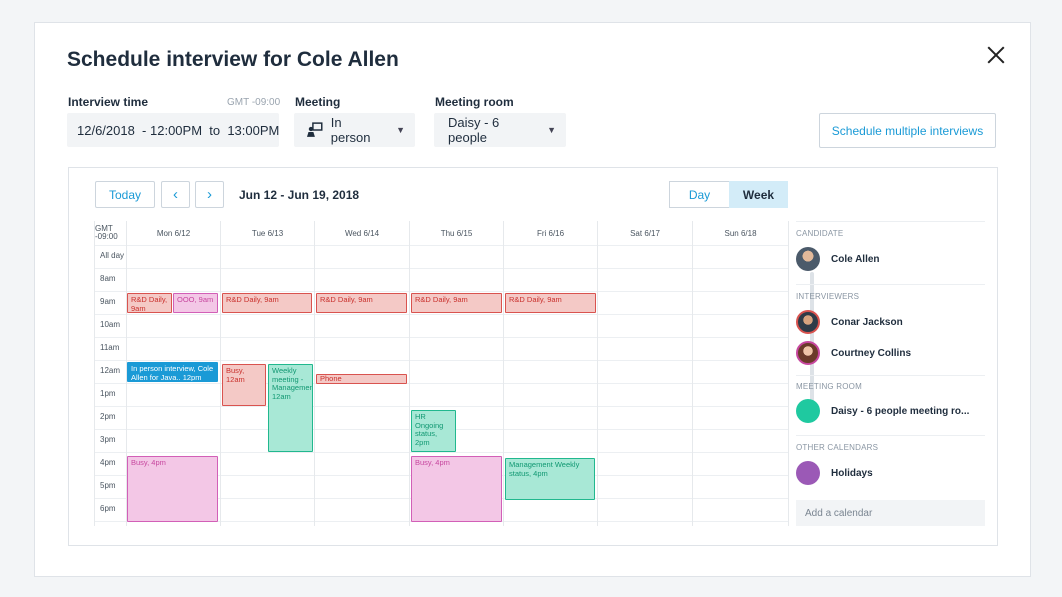 Image resolution: width=1062 pixels, height=597 pixels. Describe the element at coordinates (108, 393) in the screenshot. I see `hour-label: 1pm` at that location.